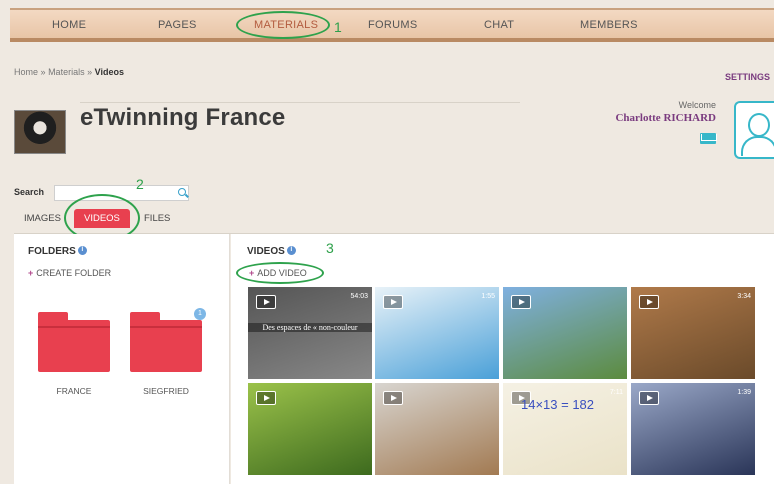 The height and width of the screenshot is (484, 774). Describe the element at coordinates (616, 392) in the screenshot. I see `video-duration: 7:11` at that location.